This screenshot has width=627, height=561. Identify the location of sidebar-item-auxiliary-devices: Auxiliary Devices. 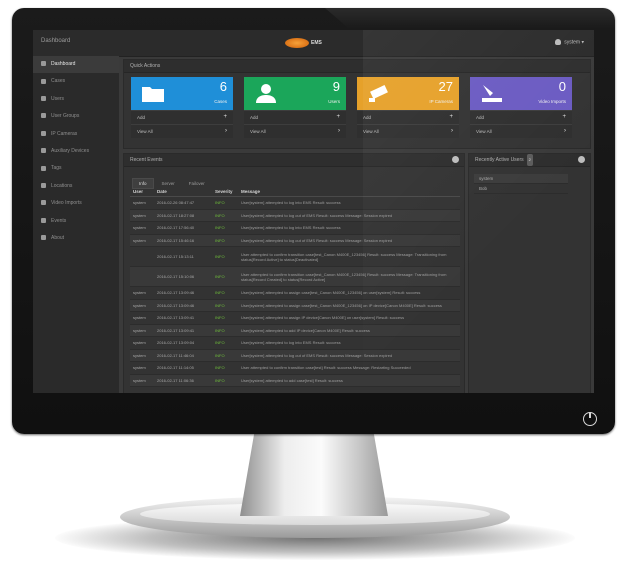
(76, 151).